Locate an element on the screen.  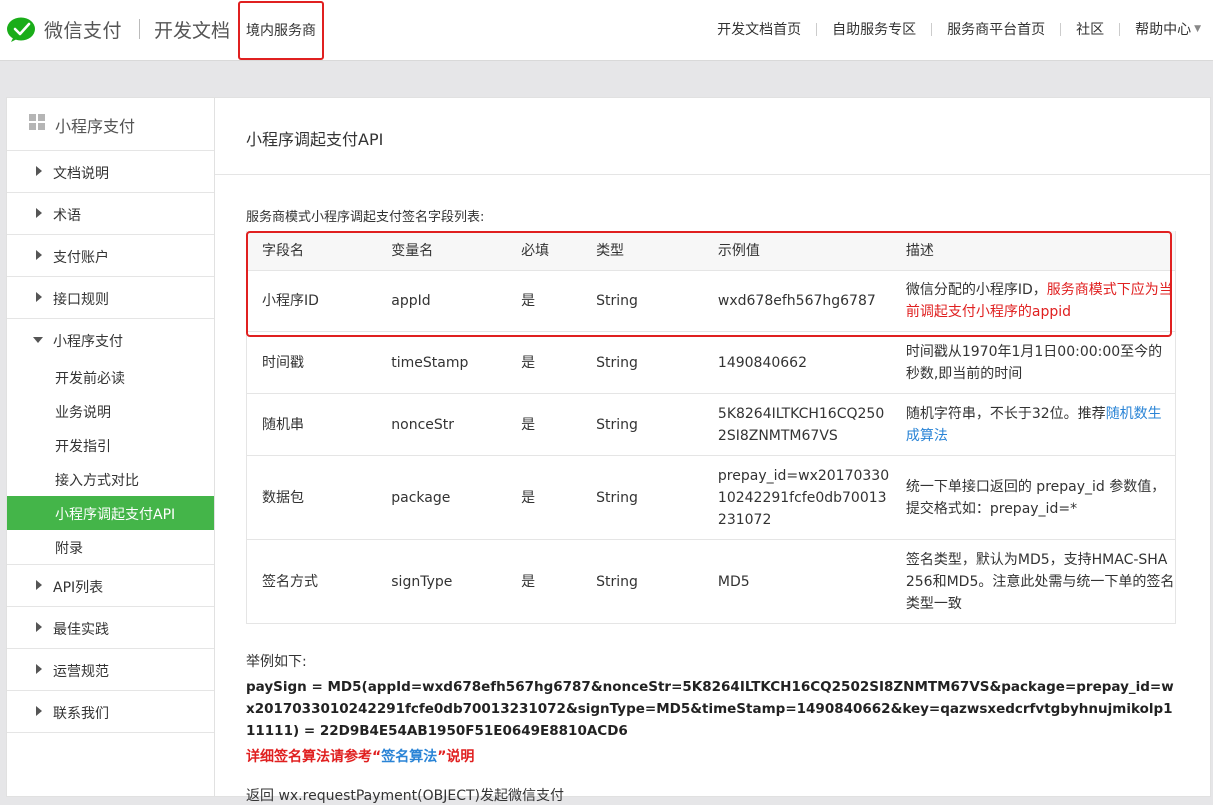
sidebar-subitem-pay-api: 小程序调起支付API is located at coordinates (110, 513).